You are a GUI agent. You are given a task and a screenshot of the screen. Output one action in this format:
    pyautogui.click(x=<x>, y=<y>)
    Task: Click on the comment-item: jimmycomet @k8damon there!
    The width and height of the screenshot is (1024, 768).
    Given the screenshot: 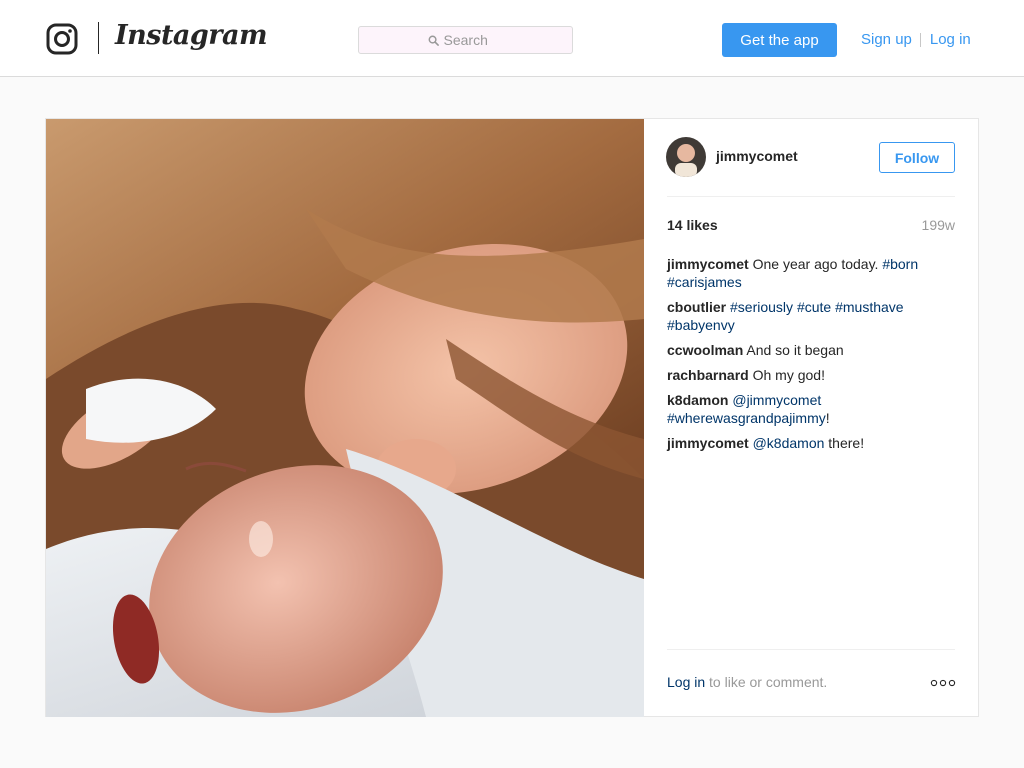 What is the action you would take?
    pyautogui.click(x=812, y=443)
    